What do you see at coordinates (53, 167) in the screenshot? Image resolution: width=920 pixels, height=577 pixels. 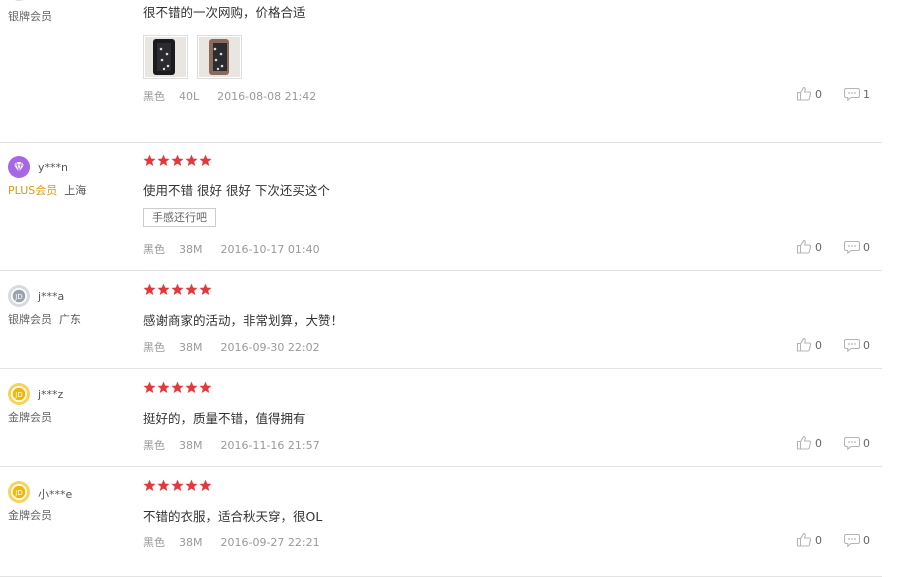 I see `reviewer-name: y***n` at bounding box center [53, 167].